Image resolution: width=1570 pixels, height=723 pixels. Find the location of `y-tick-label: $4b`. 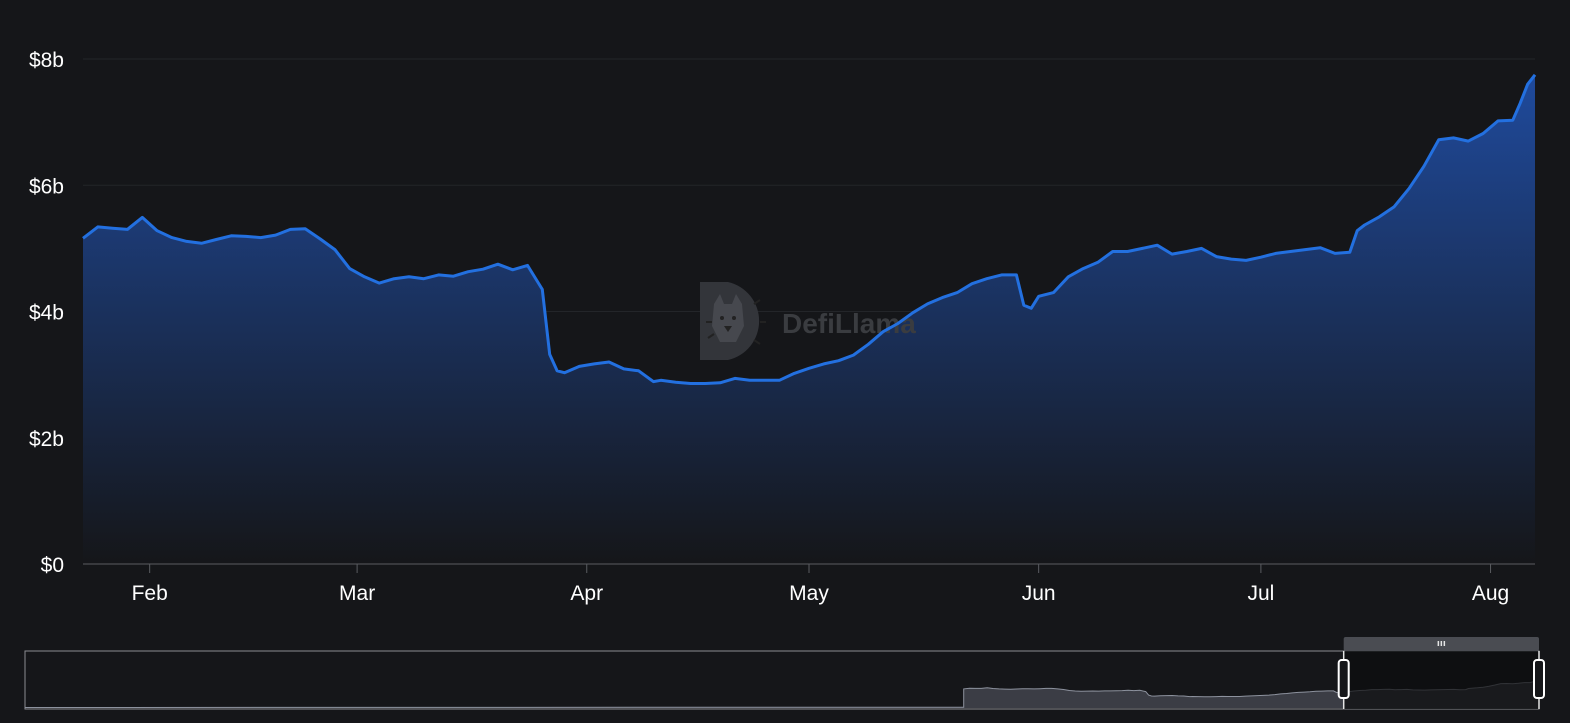

y-tick-label: $4b is located at coordinates (46, 313).